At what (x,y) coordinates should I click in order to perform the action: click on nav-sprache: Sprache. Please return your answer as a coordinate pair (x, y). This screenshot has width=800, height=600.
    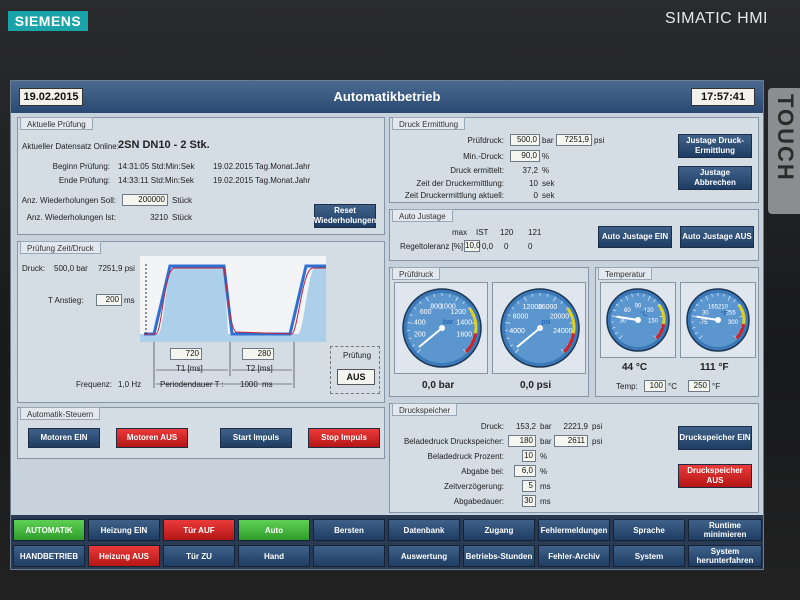
    Looking at the image, I should click on (649, 530).